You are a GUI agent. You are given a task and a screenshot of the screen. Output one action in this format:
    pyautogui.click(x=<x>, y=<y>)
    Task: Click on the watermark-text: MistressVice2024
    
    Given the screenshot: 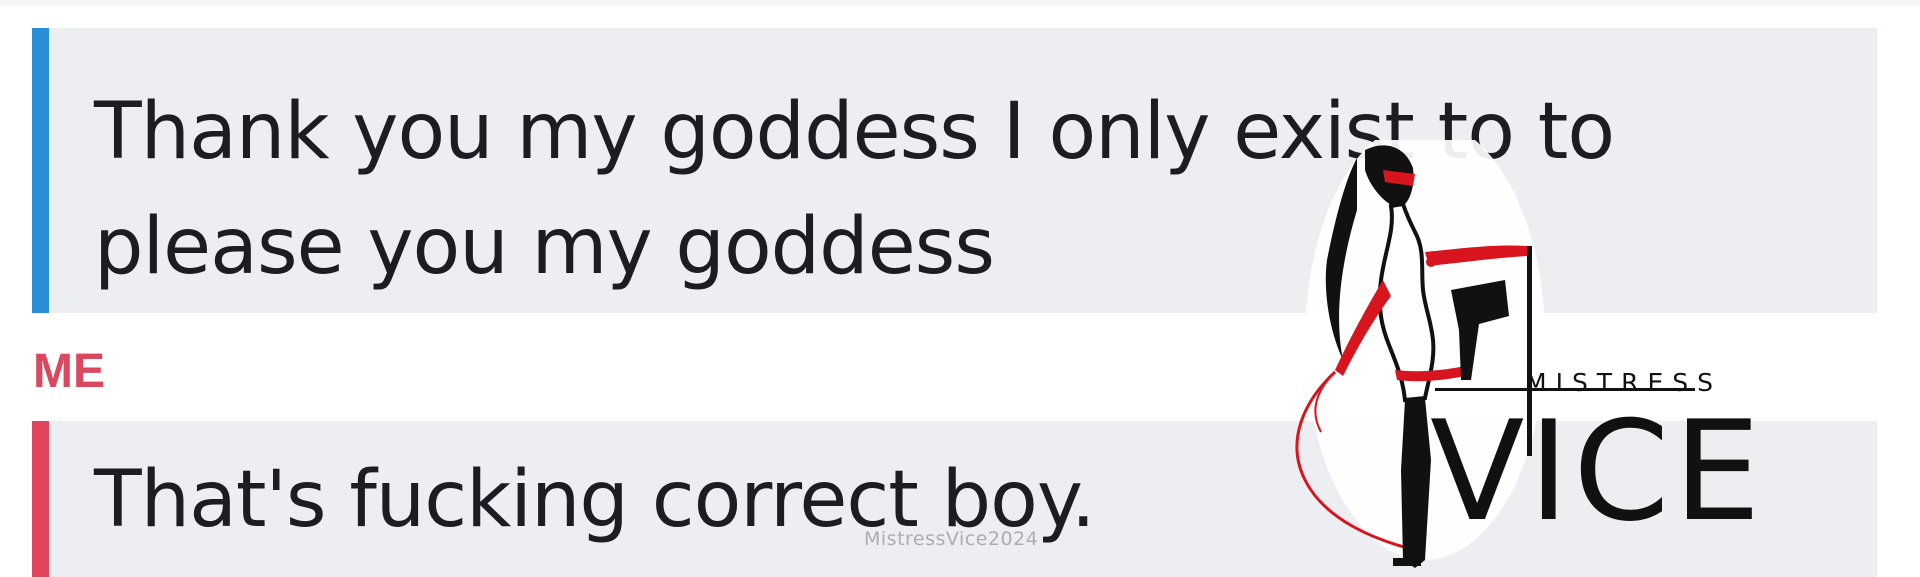 What is the action you would take?
    pyautogui.click(x=951, y=539)
    